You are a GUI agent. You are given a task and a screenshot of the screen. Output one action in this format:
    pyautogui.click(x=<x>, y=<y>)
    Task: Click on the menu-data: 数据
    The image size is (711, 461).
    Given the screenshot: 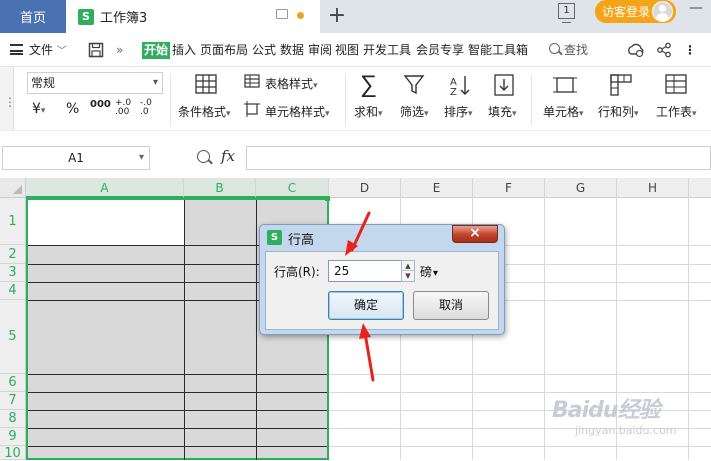 What is the action you would take?
    pyautogui.click(x=292, y=50)
    